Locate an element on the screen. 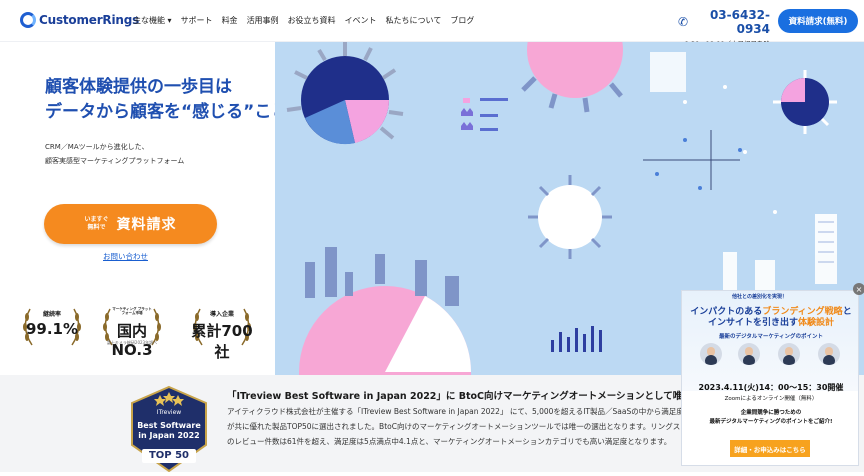 The image size is (864, 476). badge-label: 継続率 is located at coordinates (51, 314).